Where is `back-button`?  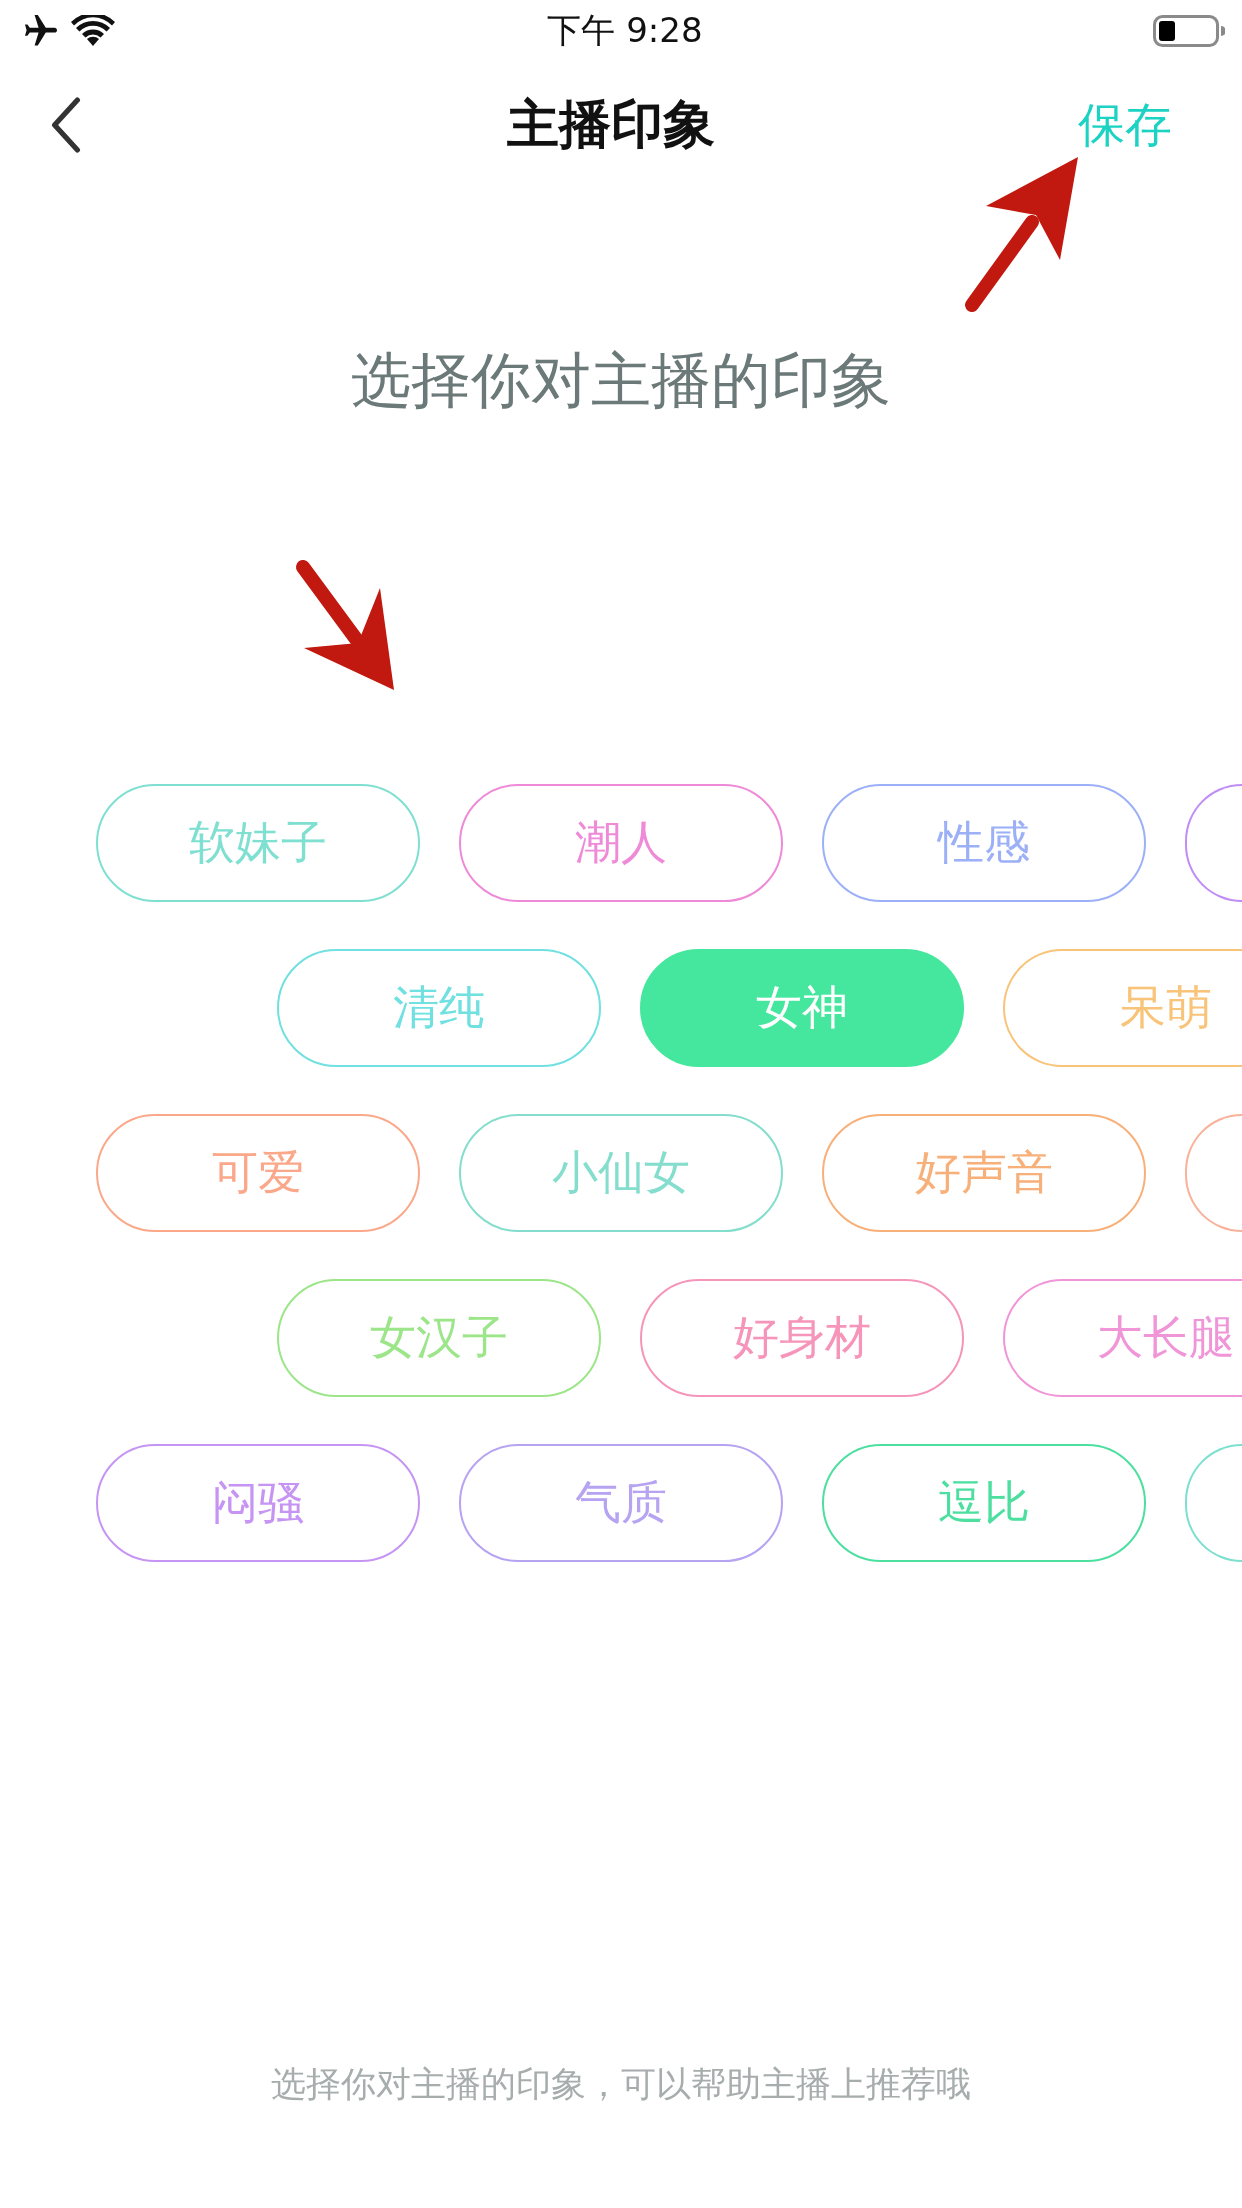
back-button is located at coordinates (66, 125).